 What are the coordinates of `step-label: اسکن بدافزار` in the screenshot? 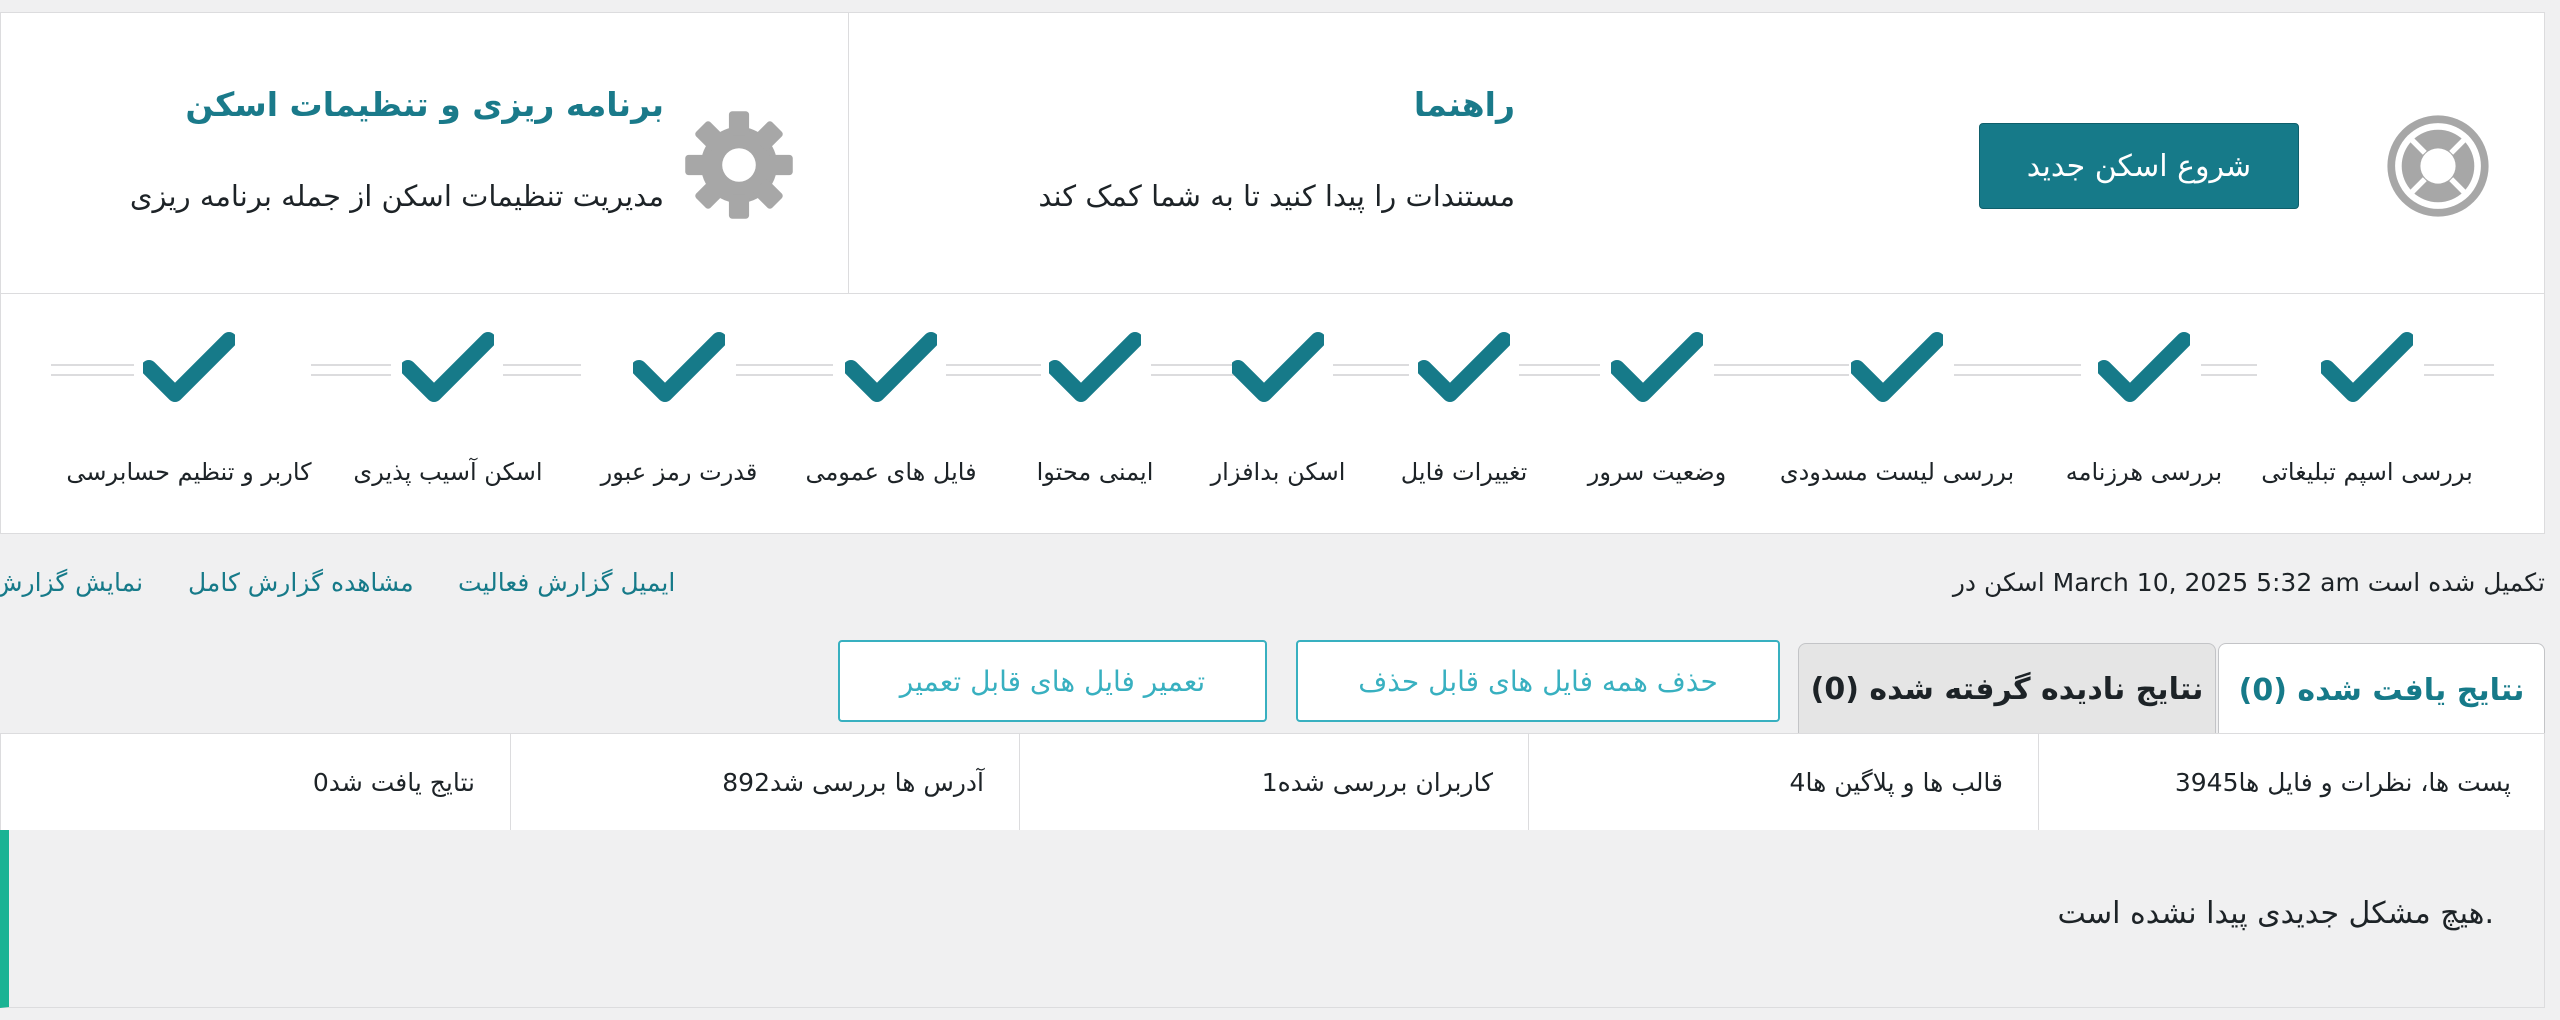 It's located at (1278, 472).